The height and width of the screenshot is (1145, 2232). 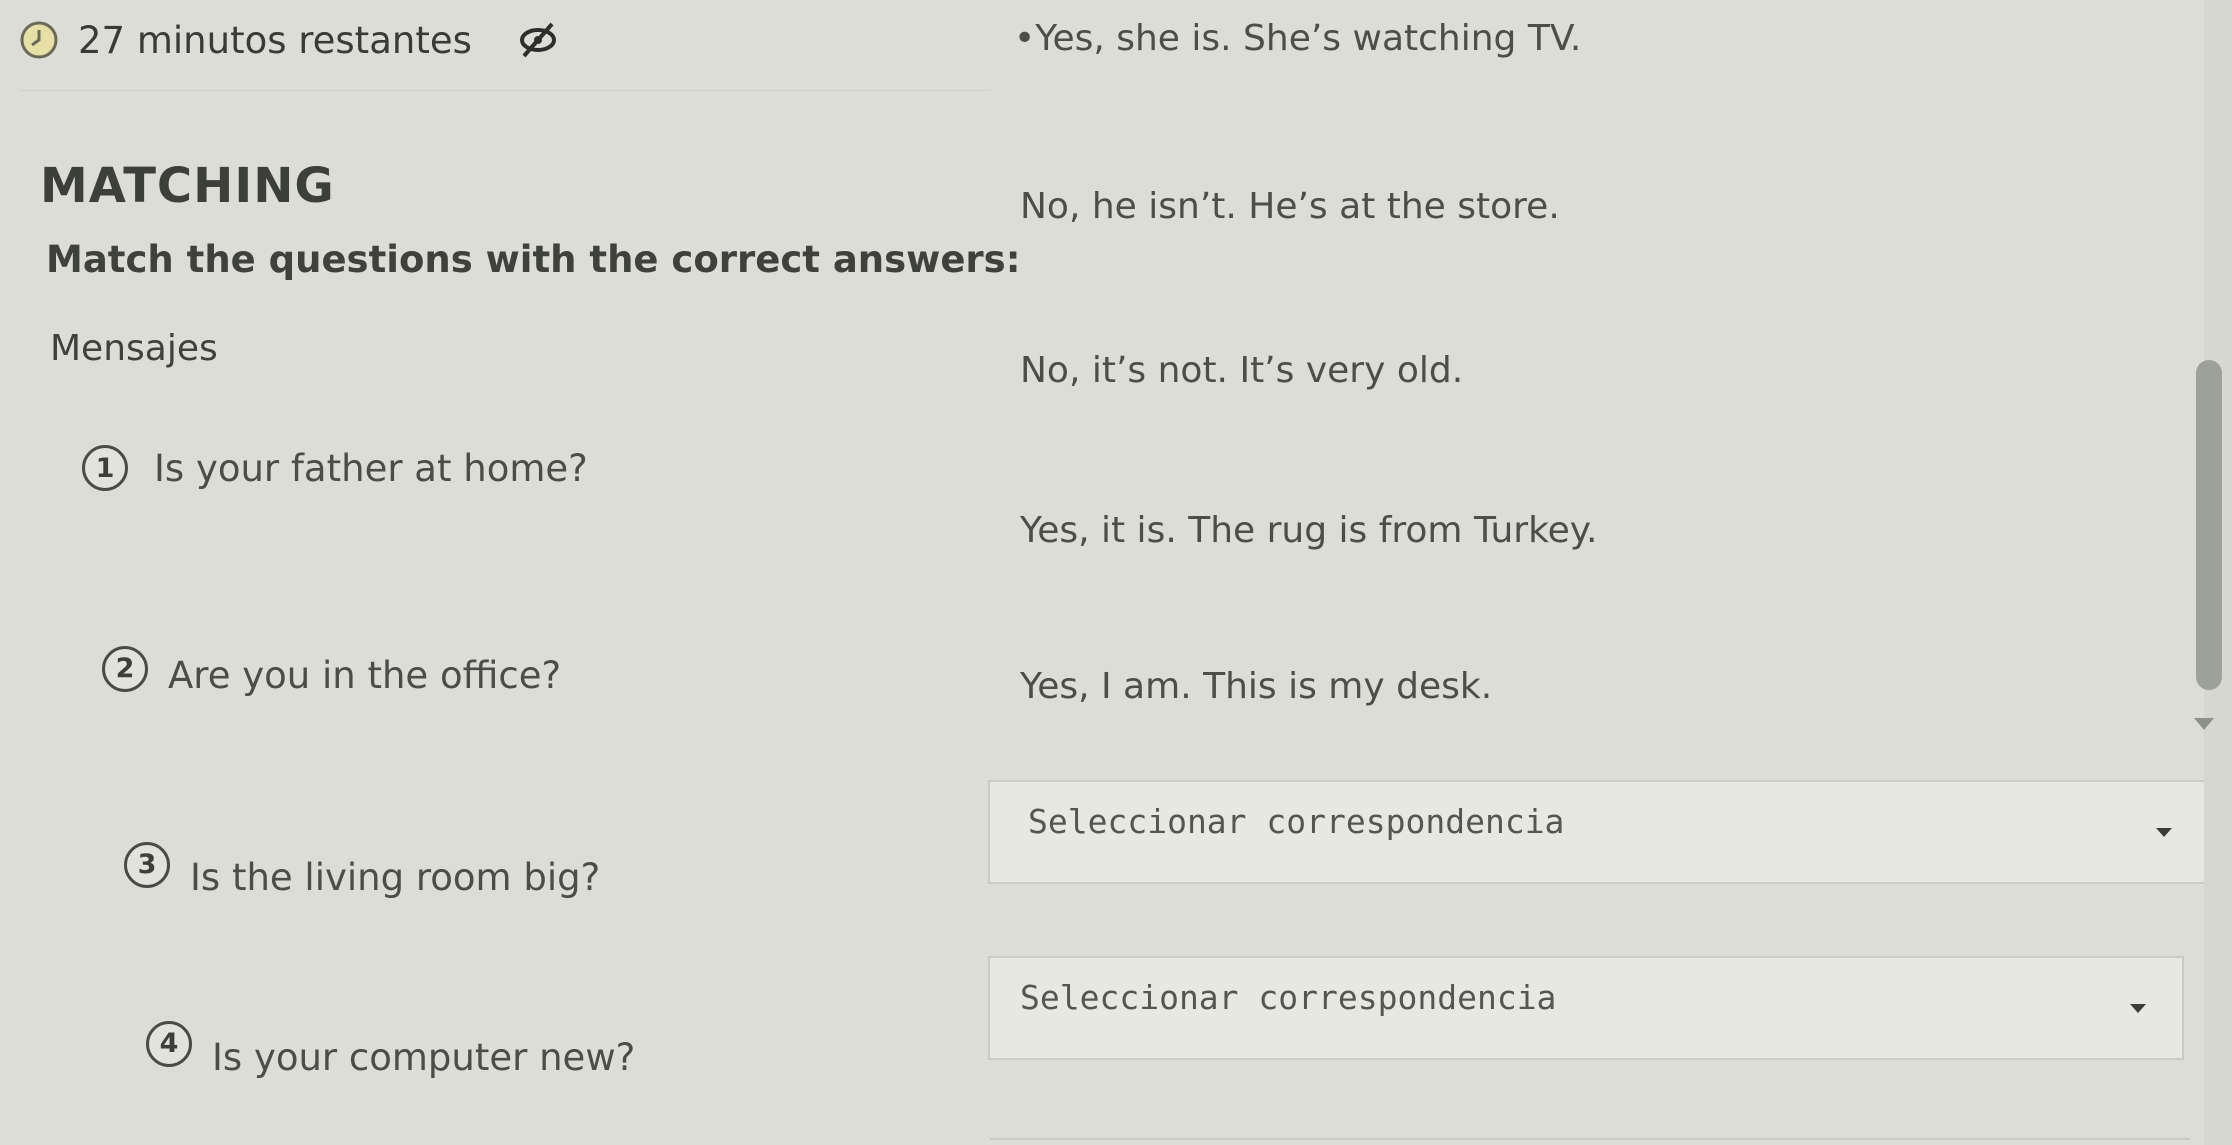 What do you see at coordinates (125, 668) in the screenshot?
I see `question-number: 2` at bounding box center [125, 668].